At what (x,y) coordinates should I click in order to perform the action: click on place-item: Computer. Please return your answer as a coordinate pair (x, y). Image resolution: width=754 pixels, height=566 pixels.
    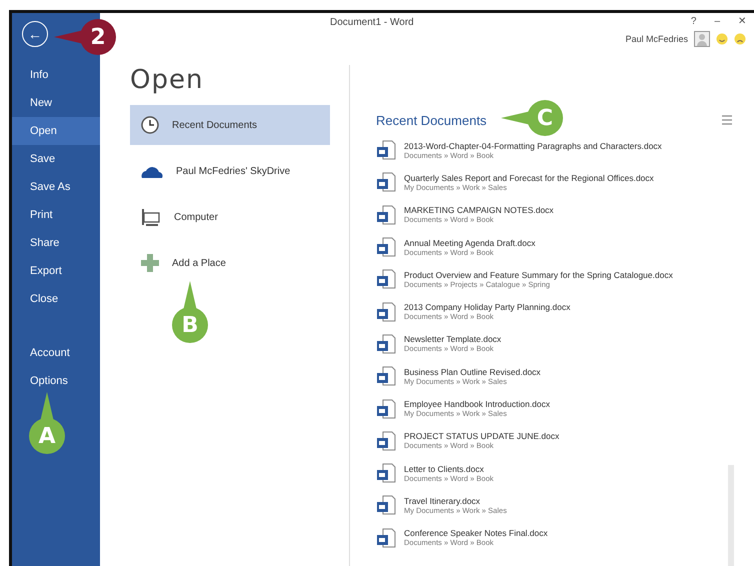
    Looking at the image, I should click on (230, 217).